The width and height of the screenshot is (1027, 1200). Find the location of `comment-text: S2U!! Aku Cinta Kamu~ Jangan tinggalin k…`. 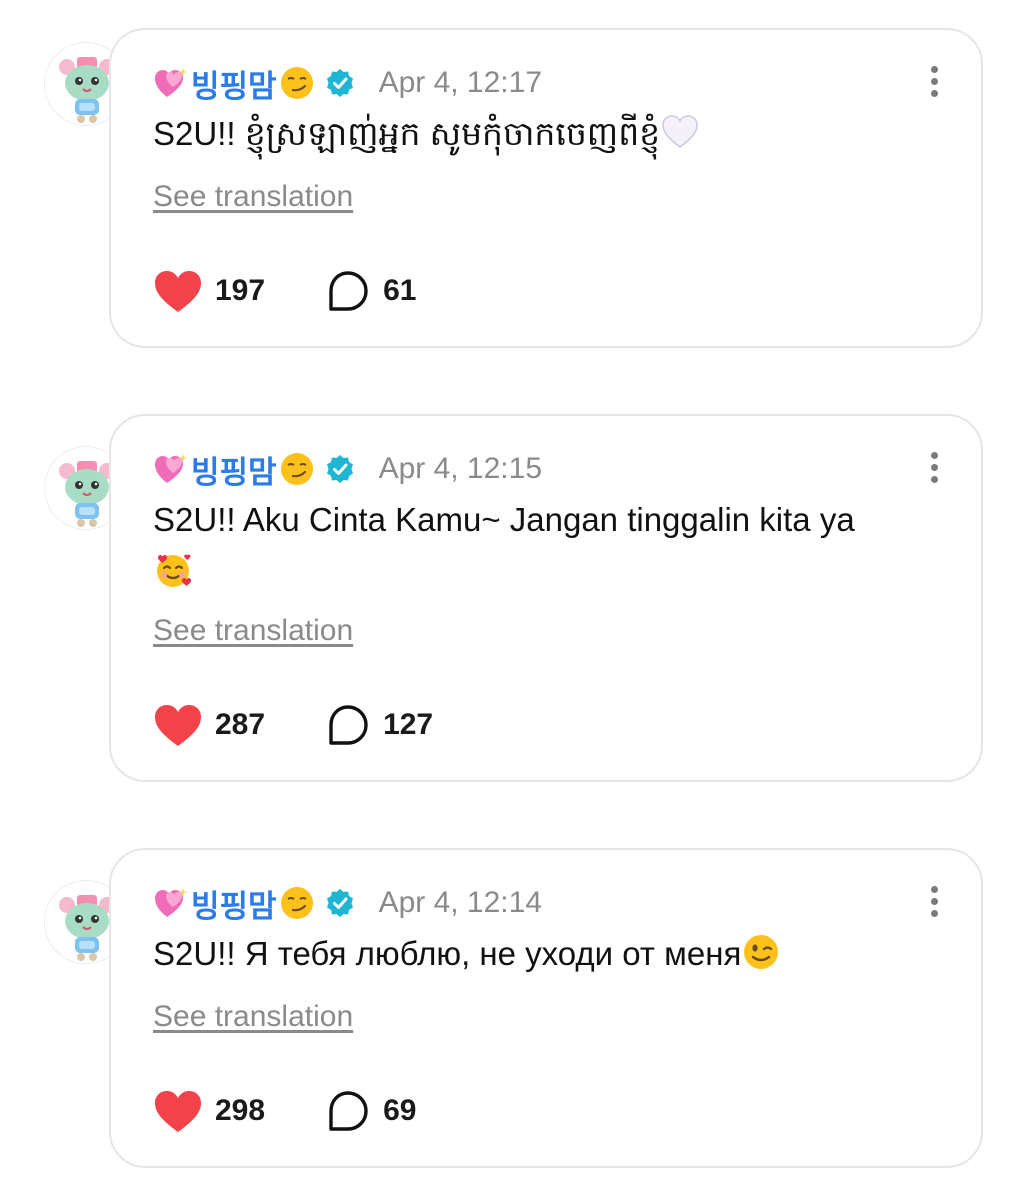

comment-text: S2U!! Aku Cinta Kamu~ Jangan tinggalin k… is located at coordinates (553, 546).